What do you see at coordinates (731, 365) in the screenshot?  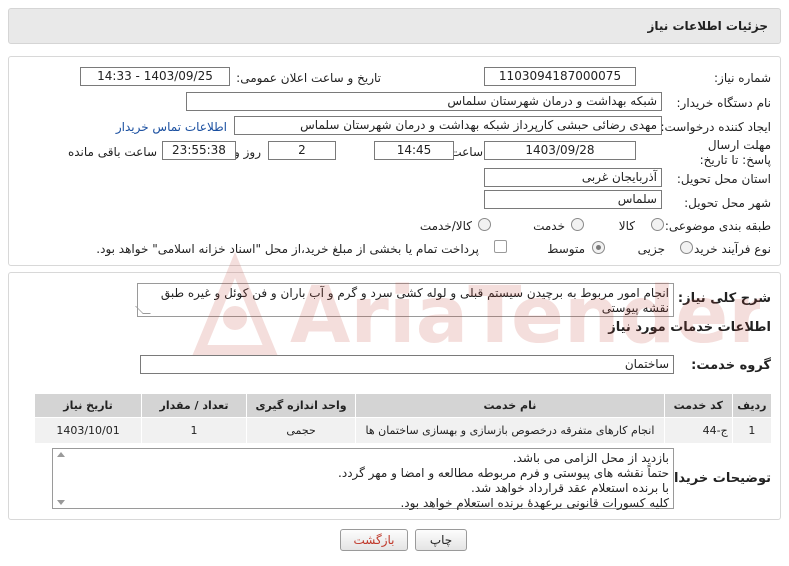 I see `service-group-label: گروه خدمت:` at bounding box center [731, 365].